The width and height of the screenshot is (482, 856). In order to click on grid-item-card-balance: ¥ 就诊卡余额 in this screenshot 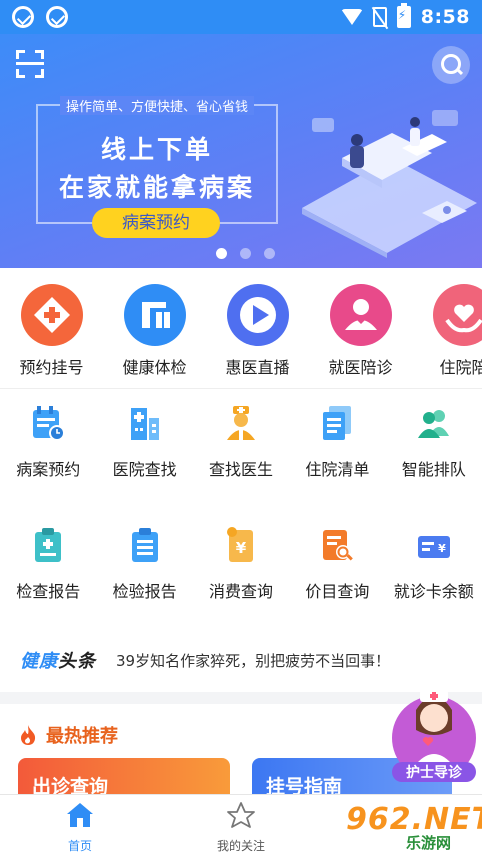, I will do `click(434, 564)`.